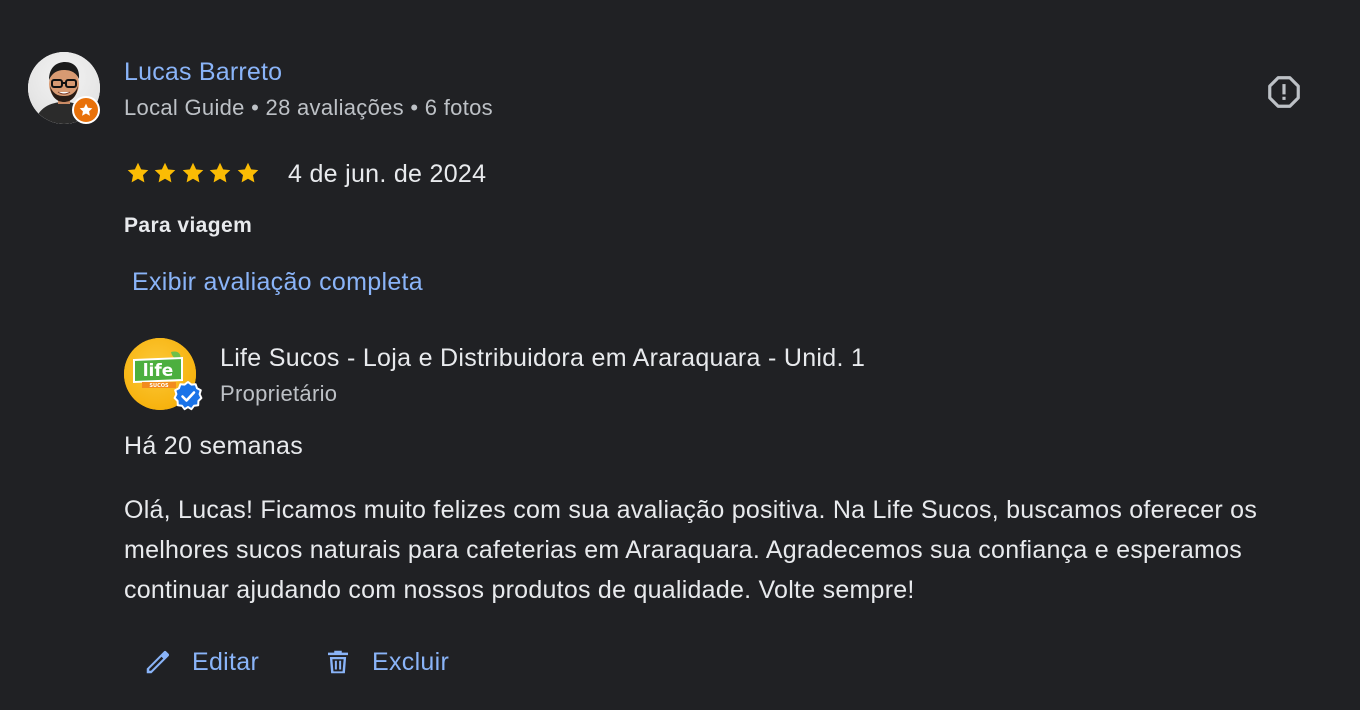 This screenshot has width=1360, height=710. I want to click on review-date: 4 de jun. de 2024, so click(387, 174).